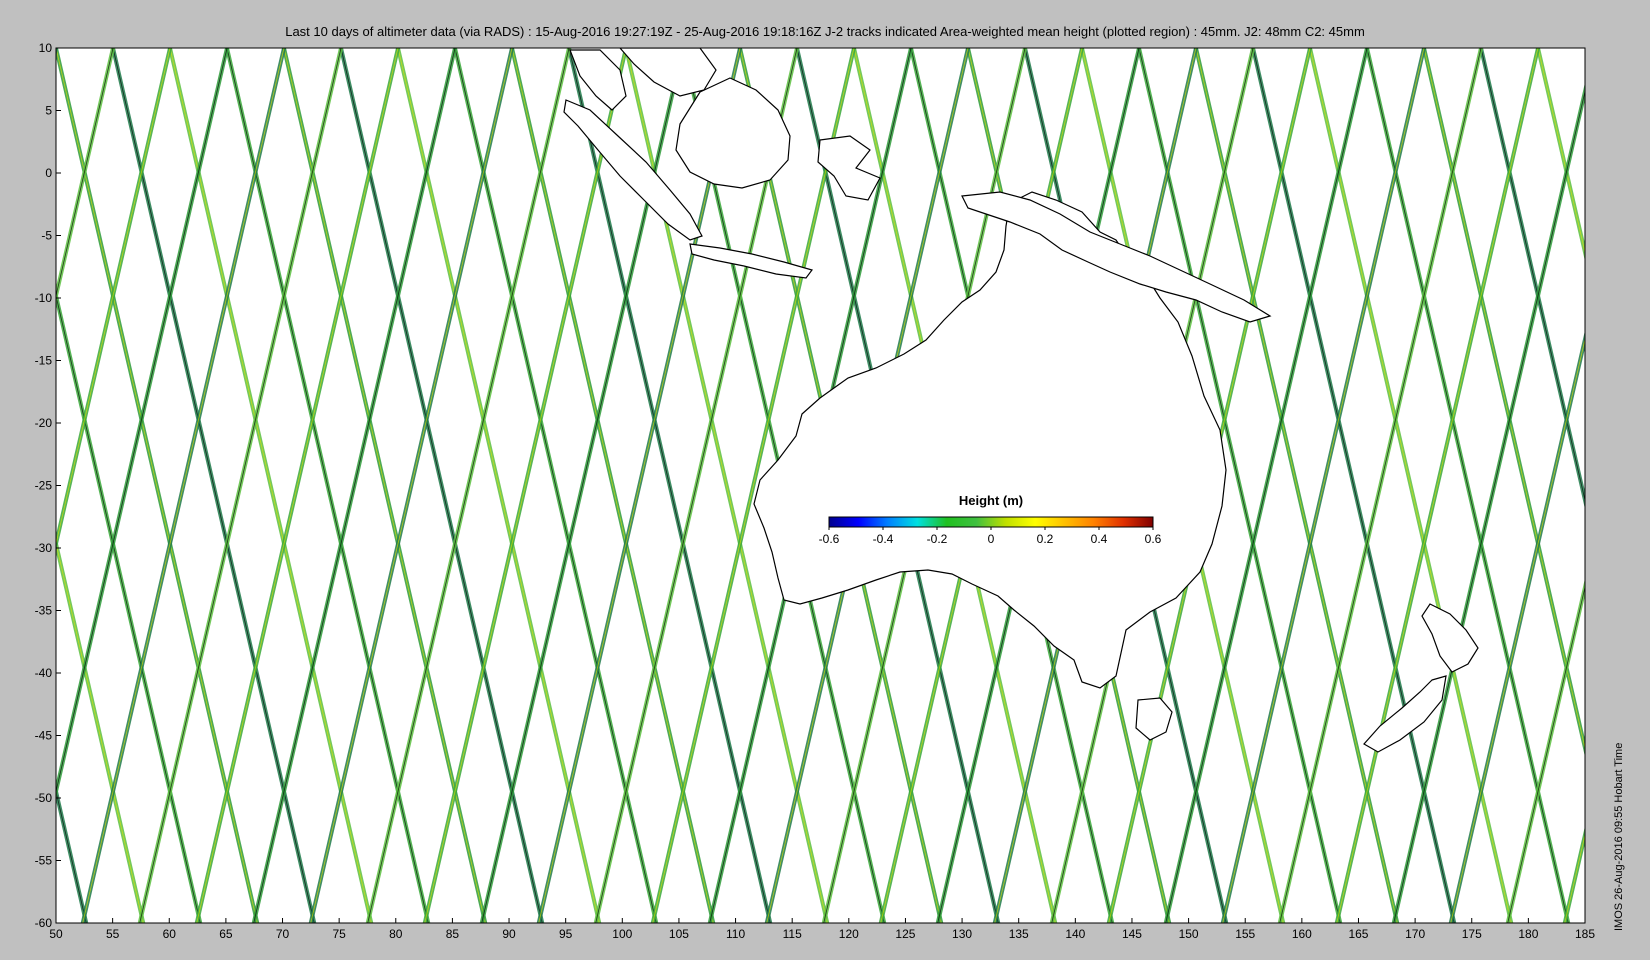 The image size is (1650, 960). Describe the element at coordinates (44, 423) in the screenshot. I see `lat-tick-label: -20` at that location.